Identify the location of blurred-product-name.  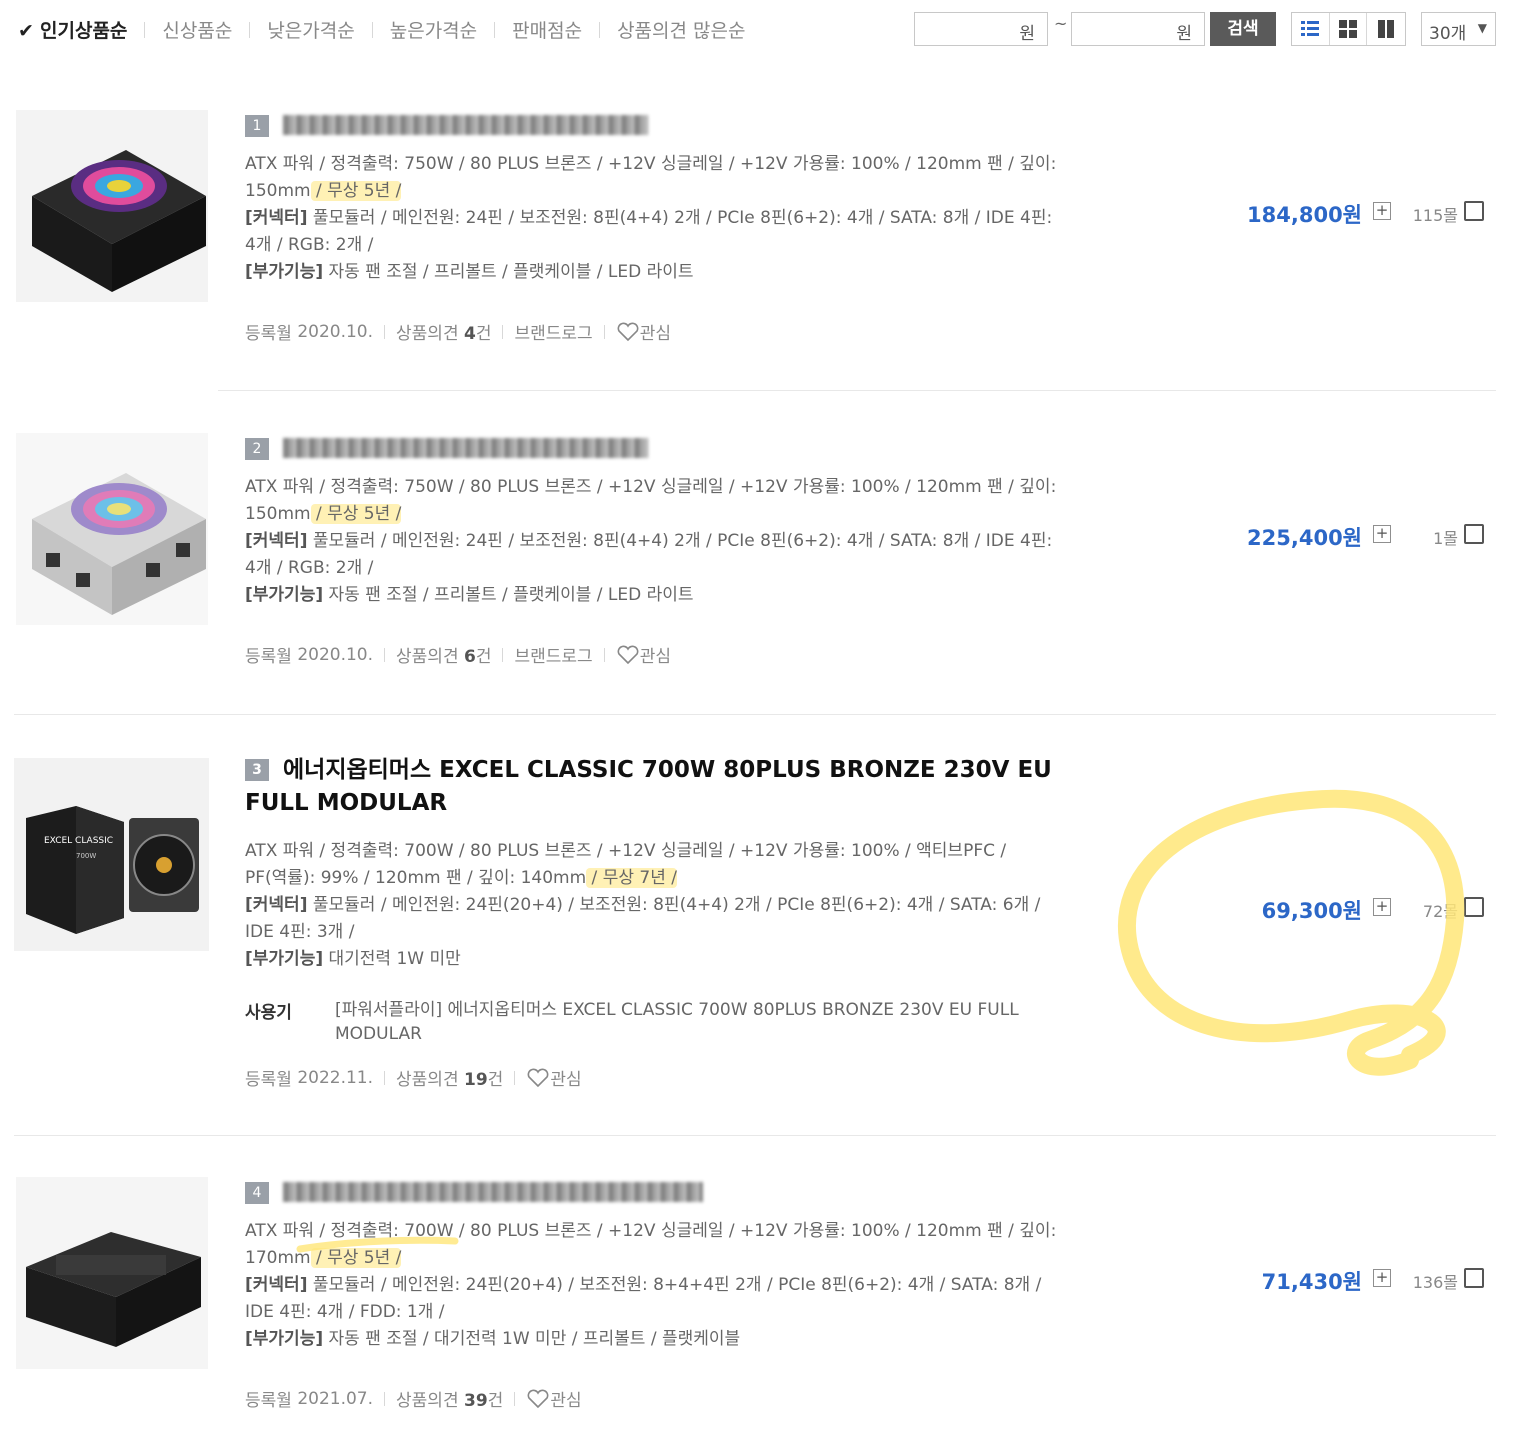
(465, 448).